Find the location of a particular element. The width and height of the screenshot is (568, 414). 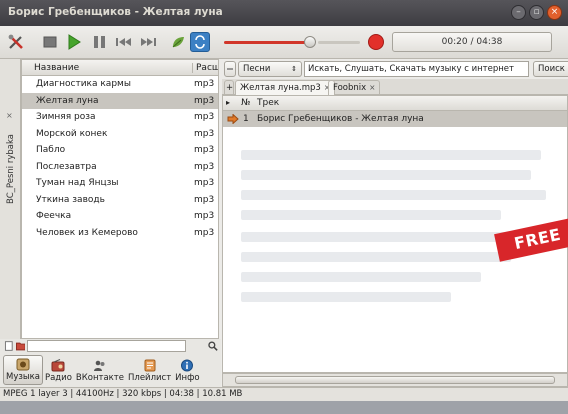

settings-button is located at coordinates (16, 42).